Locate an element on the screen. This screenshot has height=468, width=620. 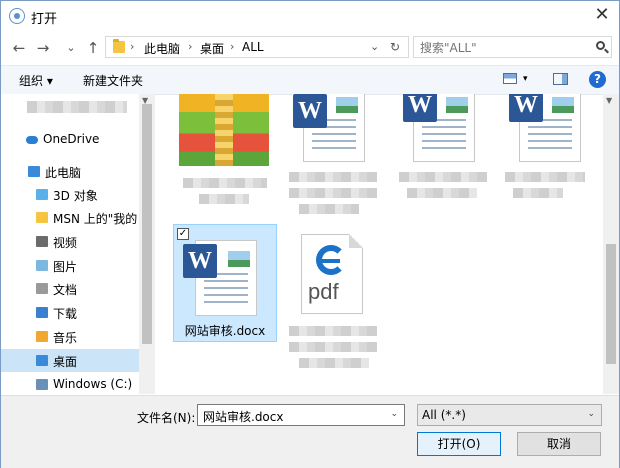
refresh-icon: ↻ is located at coordinates (395, 47).